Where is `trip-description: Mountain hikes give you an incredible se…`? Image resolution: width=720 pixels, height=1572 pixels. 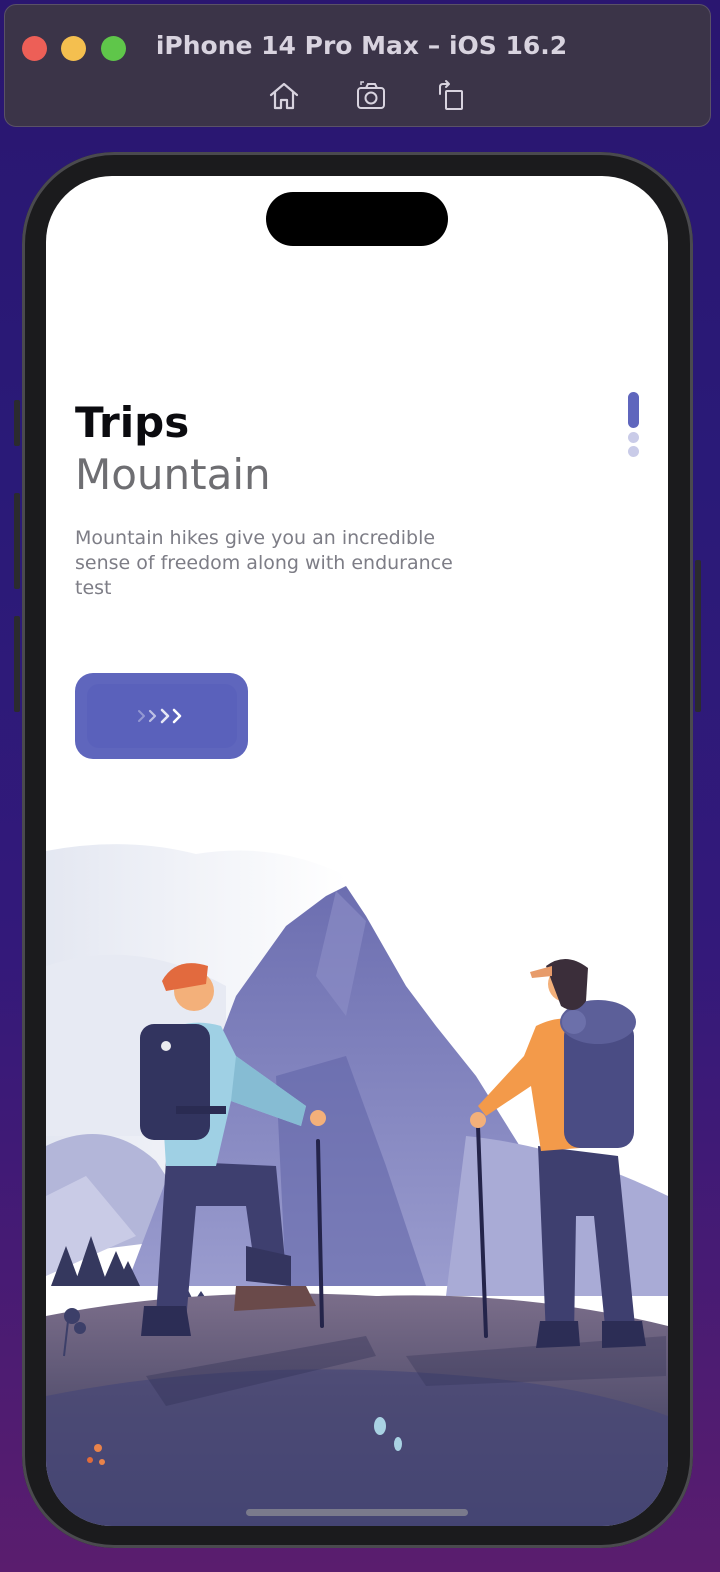 trip-description: Mountain hikes give you an incredible se… is located at coordinates (264, 563).